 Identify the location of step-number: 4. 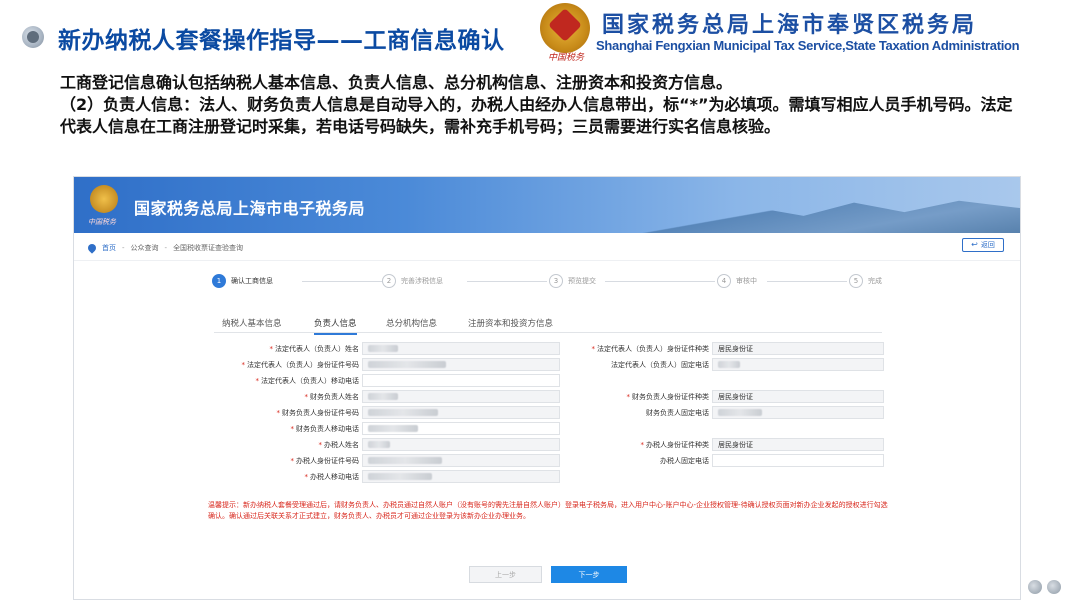
(724, 281).